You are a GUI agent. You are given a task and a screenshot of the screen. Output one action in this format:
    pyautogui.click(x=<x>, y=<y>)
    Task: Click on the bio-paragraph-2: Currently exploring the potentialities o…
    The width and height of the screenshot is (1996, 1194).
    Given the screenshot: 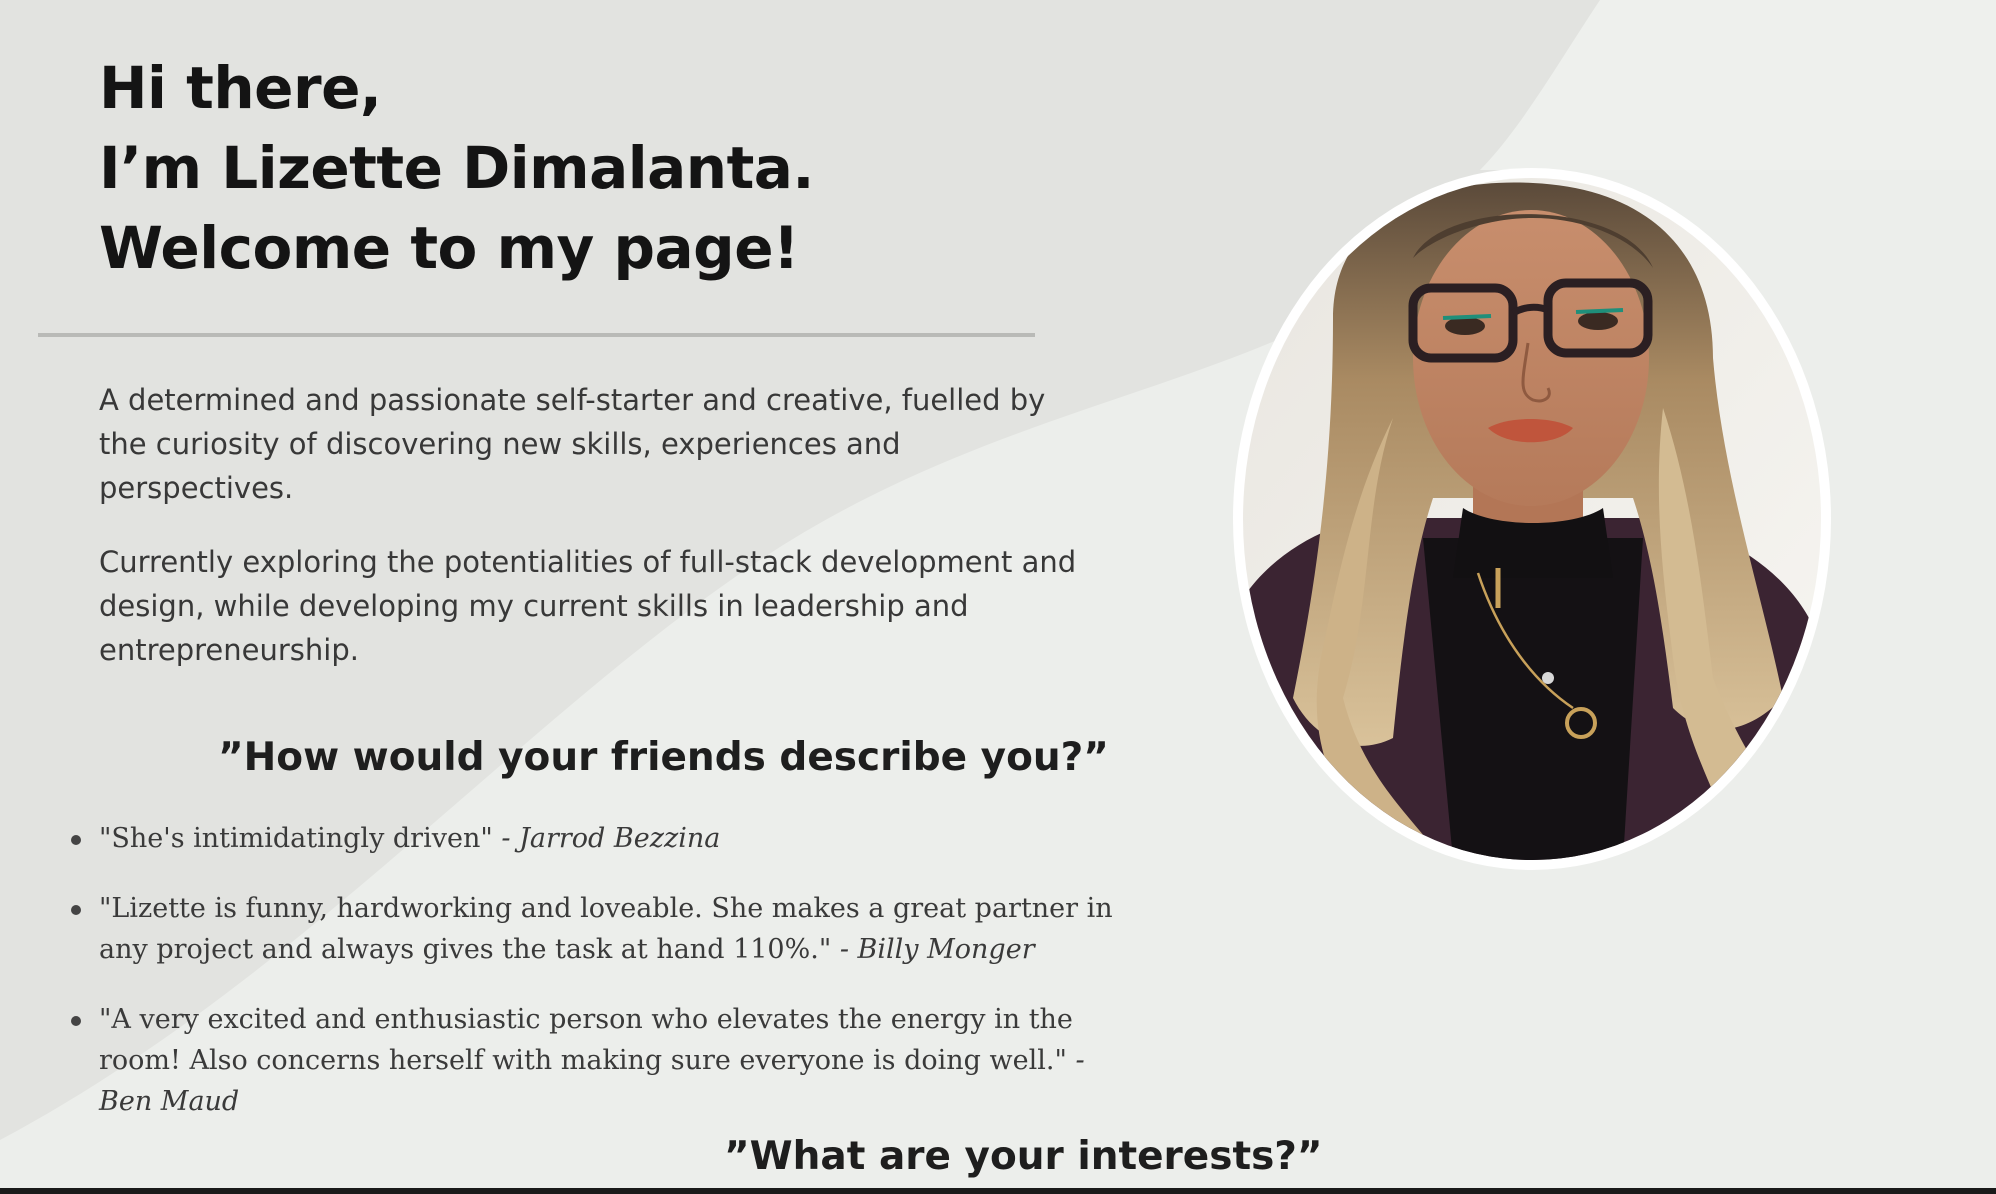 What is the action you would take?
    pyautogui.click(x=588, y=606)
    